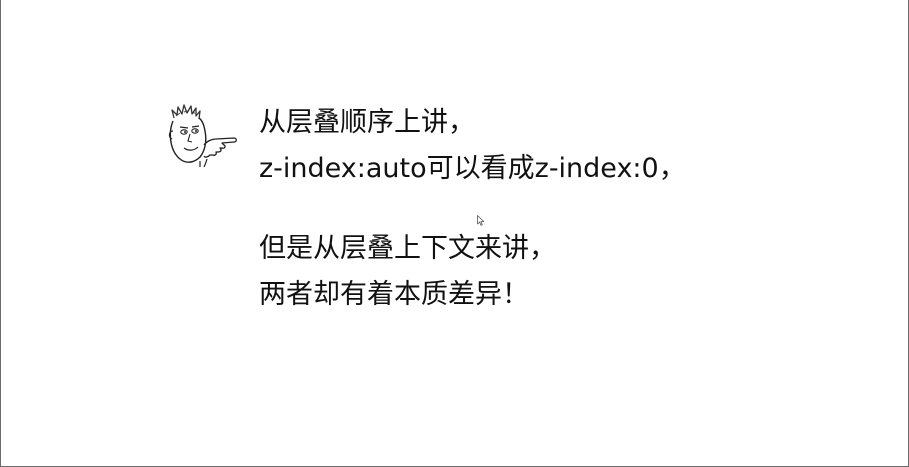 The height and width of the screenshot is (467, 909). I want to click on mouse-pointer-icon, so click(481, 220).